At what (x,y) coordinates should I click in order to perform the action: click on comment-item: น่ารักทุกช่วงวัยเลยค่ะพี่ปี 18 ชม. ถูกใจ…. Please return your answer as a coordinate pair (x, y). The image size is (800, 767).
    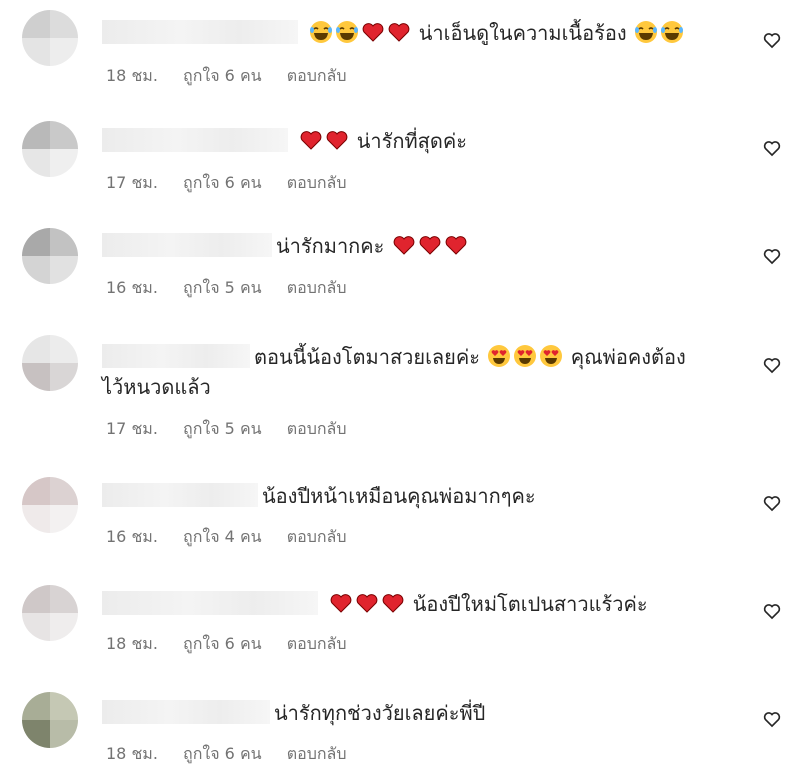
    Looking at the image, I should click on (400, 722).